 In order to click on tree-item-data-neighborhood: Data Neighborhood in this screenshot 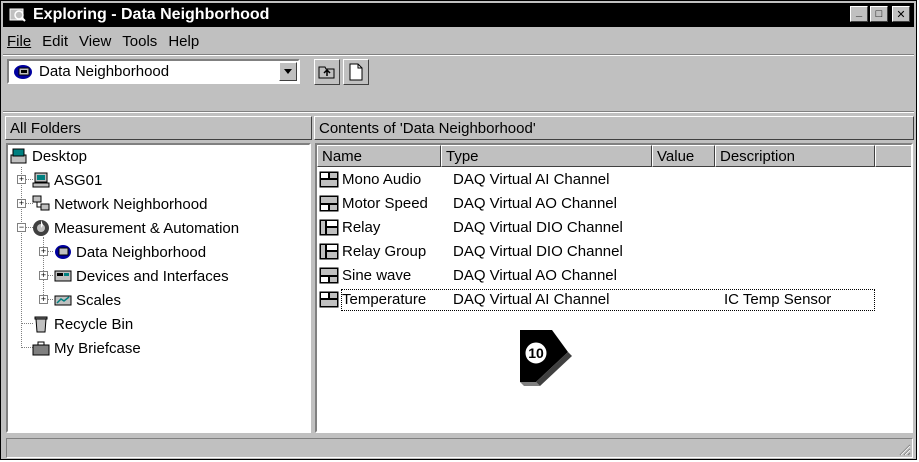, I will do `click(130, 252)`.